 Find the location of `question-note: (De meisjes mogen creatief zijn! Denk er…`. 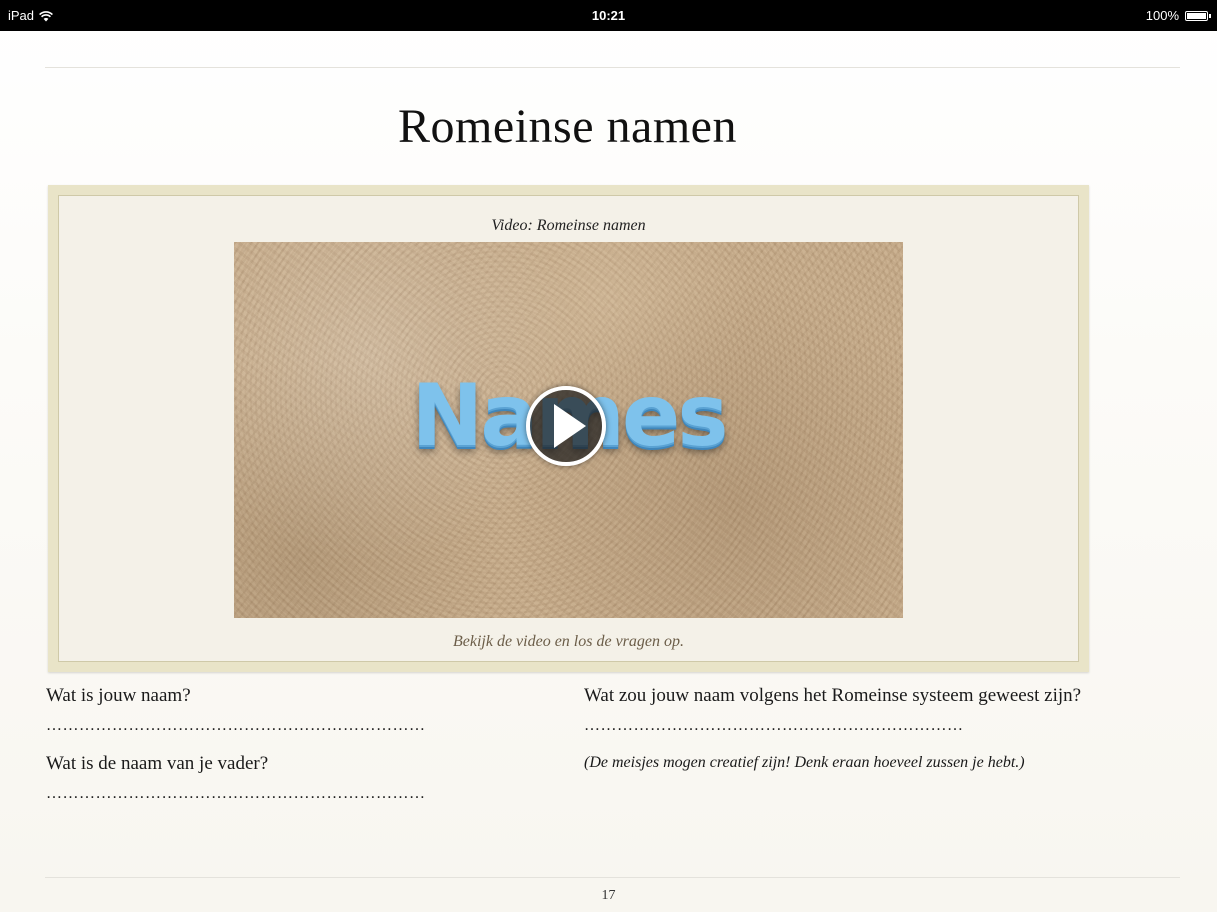

question-note: (De meisjes mogen creatief zijn! Denk er… is located at coordinates (804, 762).